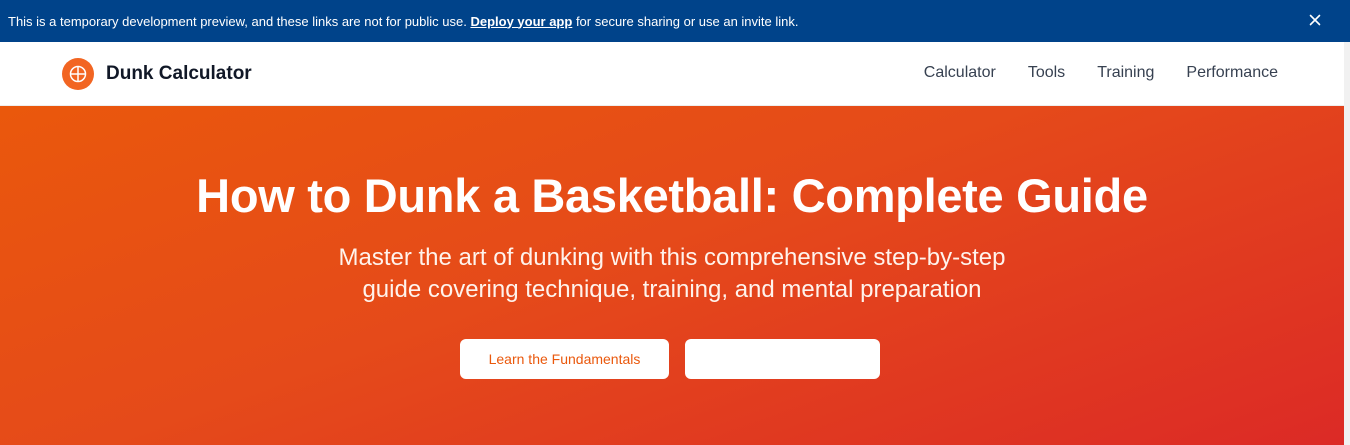 The height and width of the screenshot is (445, 1350). What do you see at coordinates (1125, 73) in the screenshot?
I see `nav-link-training: Training` at bounding box center [1125, 73].